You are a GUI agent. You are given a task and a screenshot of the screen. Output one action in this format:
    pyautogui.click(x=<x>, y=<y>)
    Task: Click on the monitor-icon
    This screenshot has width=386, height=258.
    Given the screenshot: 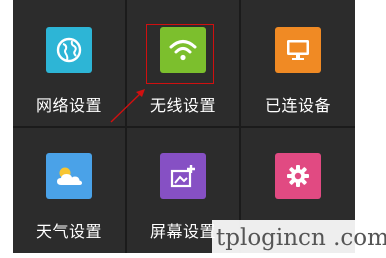 What is the action you would take?
    pyautogui.click(x=298, y=50)
    